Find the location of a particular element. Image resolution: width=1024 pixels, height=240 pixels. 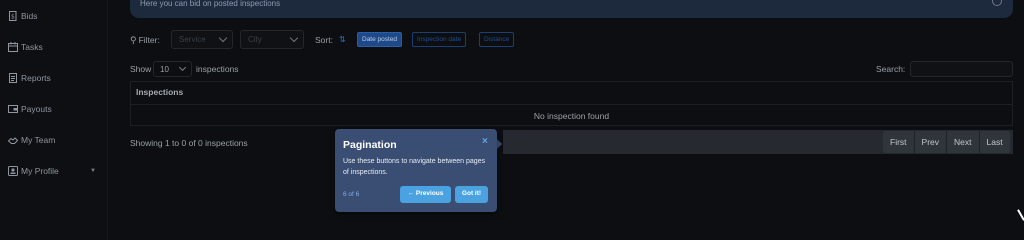

sidebar-item-payouts: Payouts is located at coordinates (30, 109).